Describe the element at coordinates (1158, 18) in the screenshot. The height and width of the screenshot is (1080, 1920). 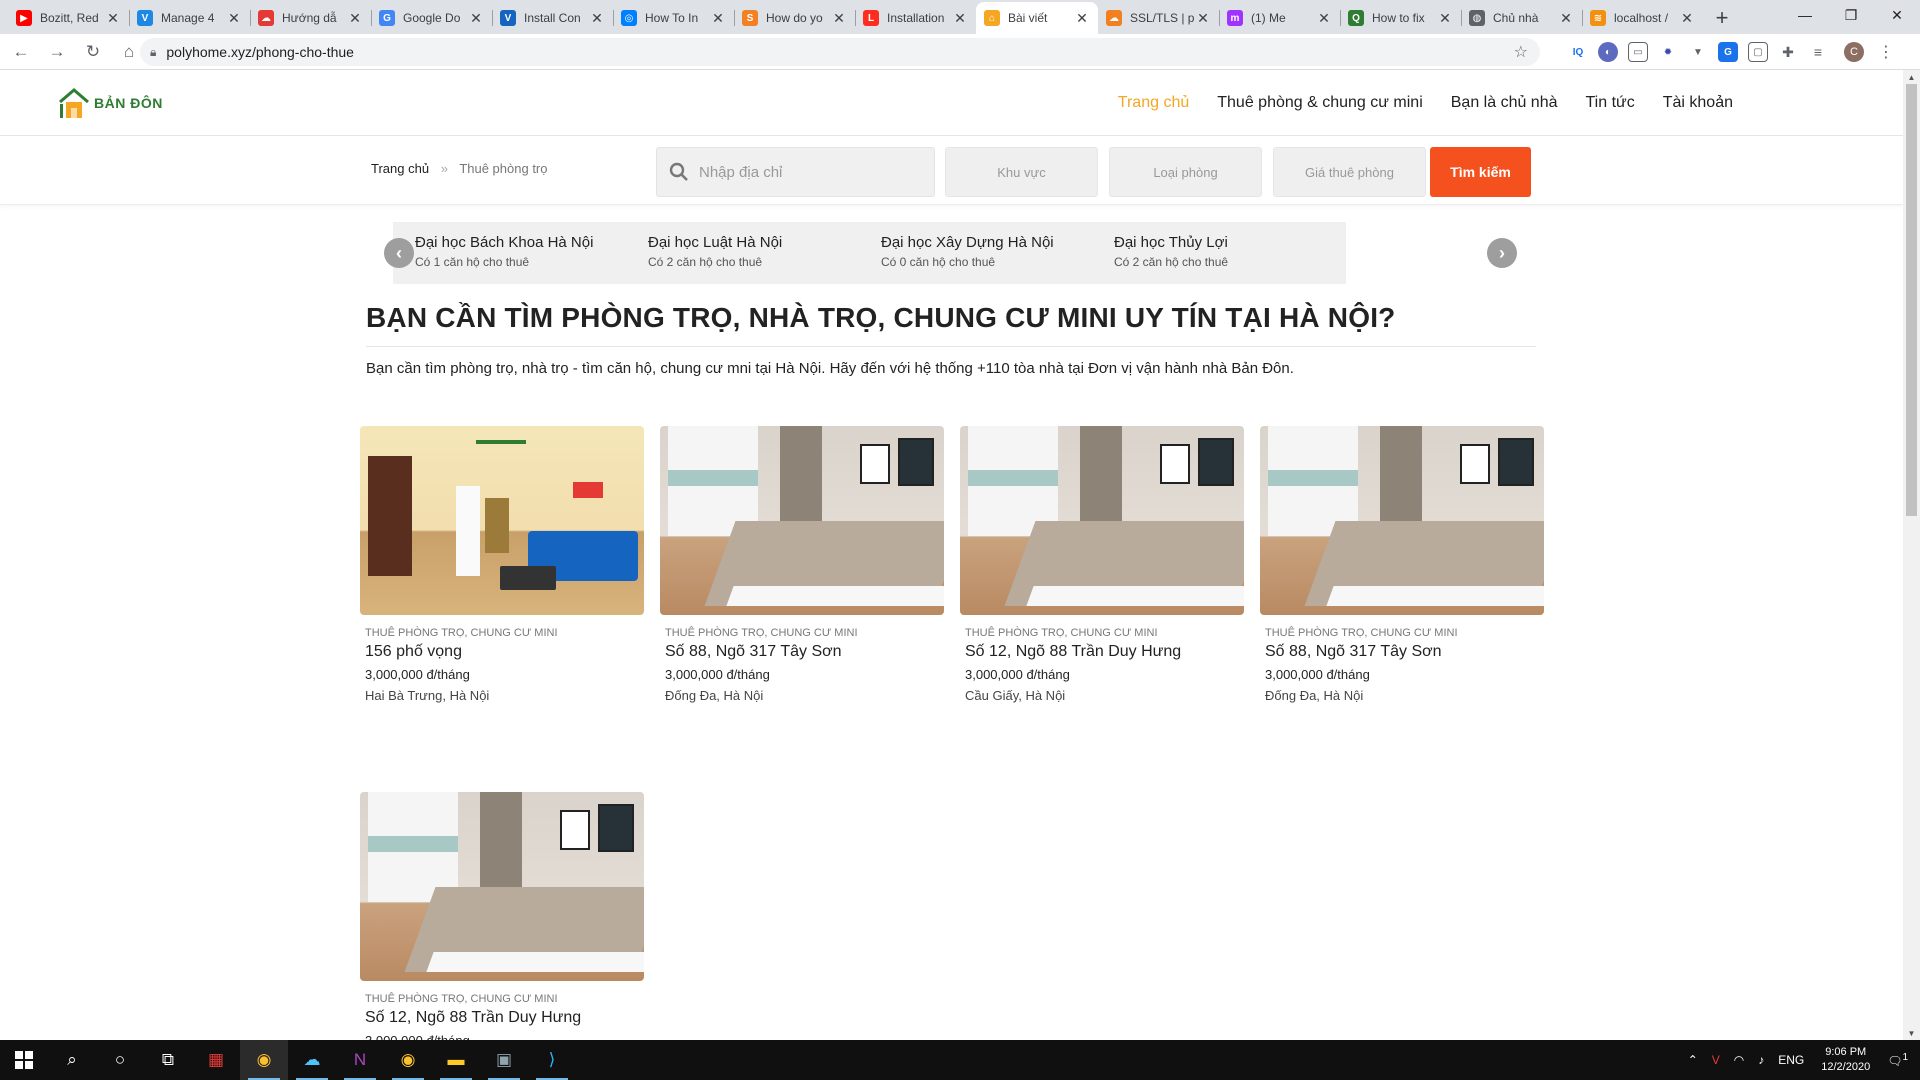
I see `browser-tab: ☁ SSL/TLS | p ✕` at that location.